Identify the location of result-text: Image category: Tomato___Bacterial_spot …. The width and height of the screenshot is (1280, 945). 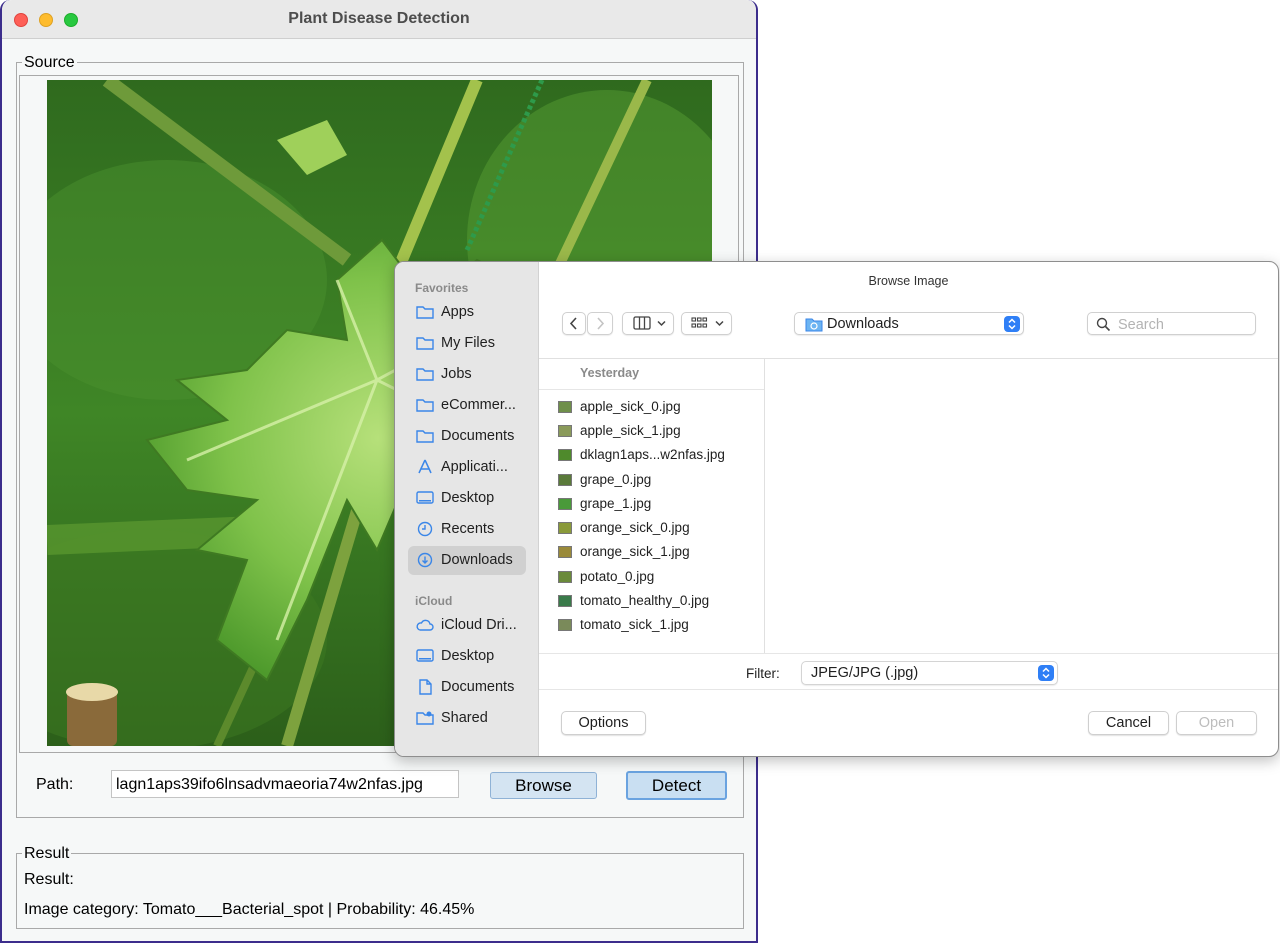
(249, 909).